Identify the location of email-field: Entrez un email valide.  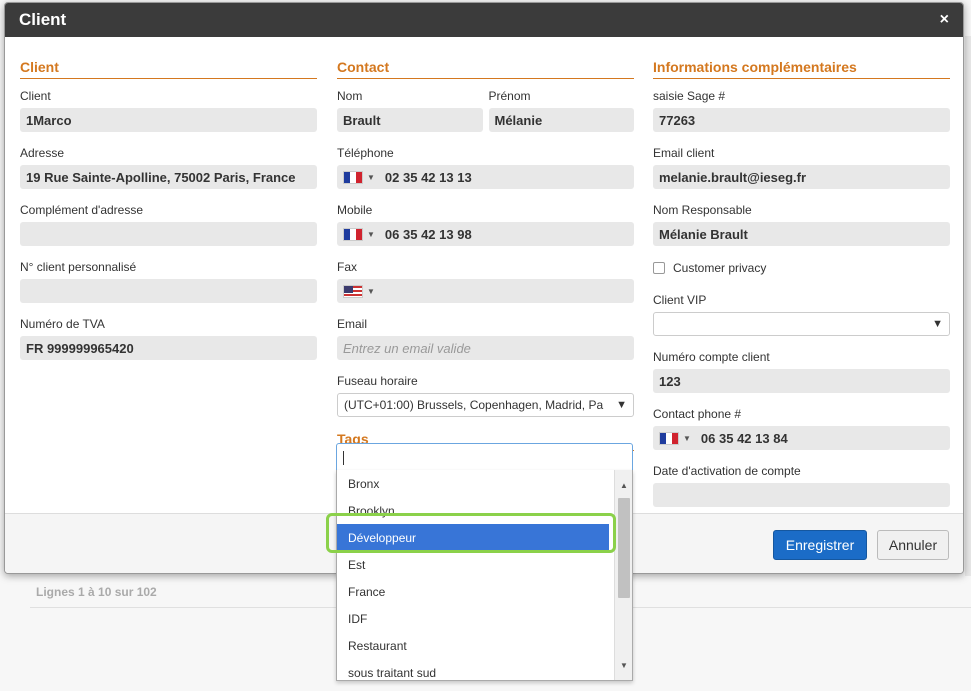
(485, 348).